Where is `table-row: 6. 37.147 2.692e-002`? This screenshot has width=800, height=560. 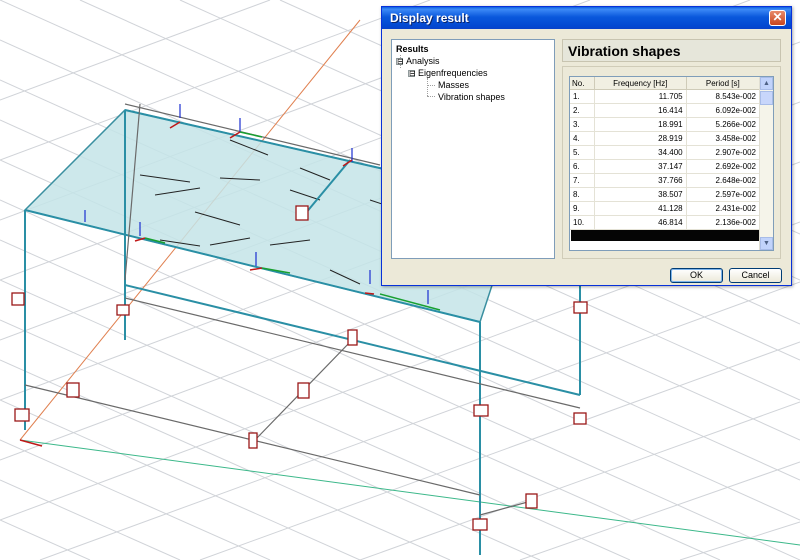
table-row: 6. 37.147 2.692e-002 is located at coordinates (665, 166).